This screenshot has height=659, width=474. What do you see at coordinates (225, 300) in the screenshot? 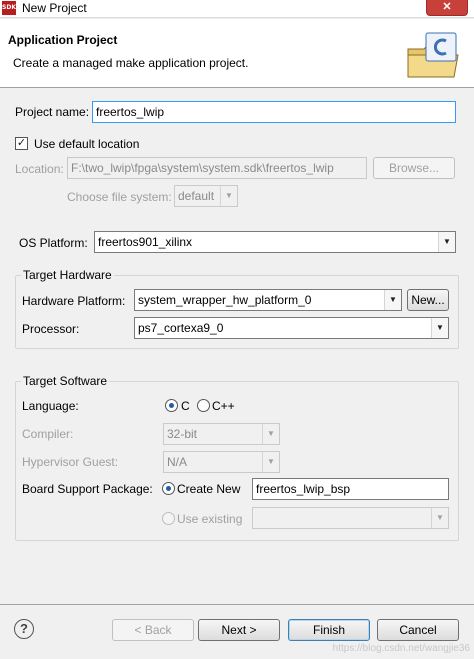
I see `hardware-platform-value: system_wrapper_hw_platform_0` at bounding box center [225, 300].